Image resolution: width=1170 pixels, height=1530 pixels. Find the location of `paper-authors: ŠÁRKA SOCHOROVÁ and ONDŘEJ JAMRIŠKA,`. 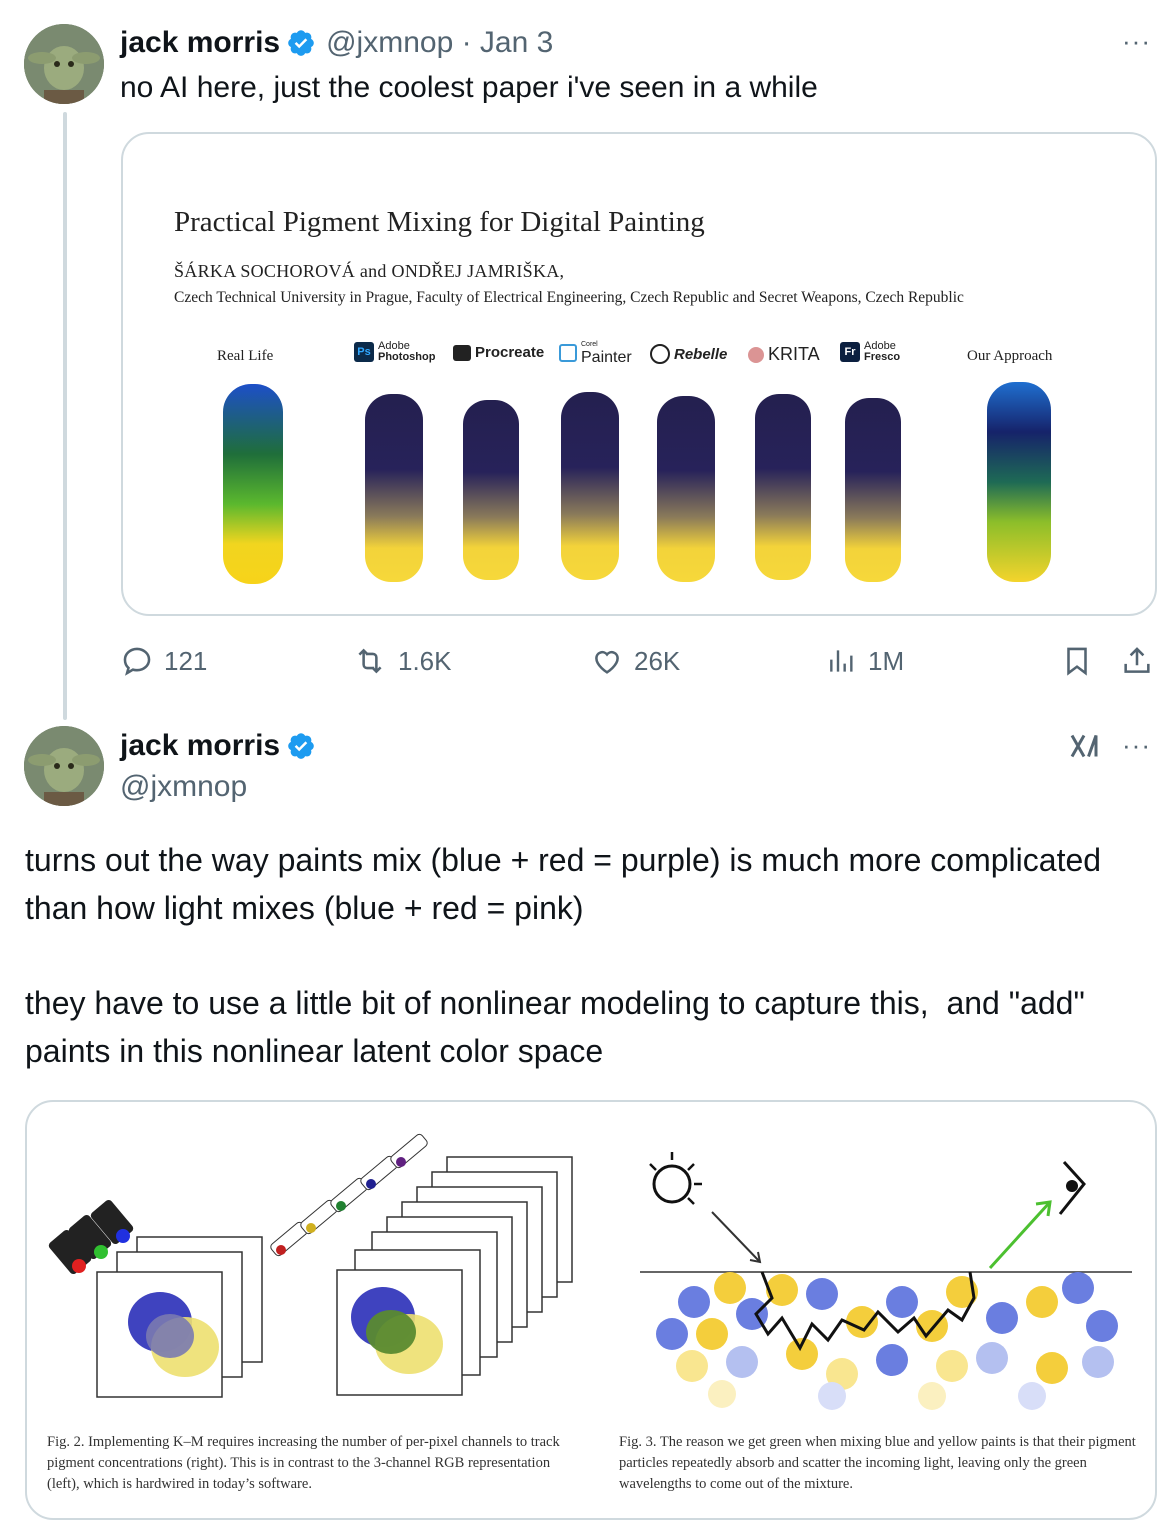

paper-authors: ŠÁRKA SOCHOROVÁ and ONDŘEJ JAMRIŠKA, is located at coordinates (369, 271).